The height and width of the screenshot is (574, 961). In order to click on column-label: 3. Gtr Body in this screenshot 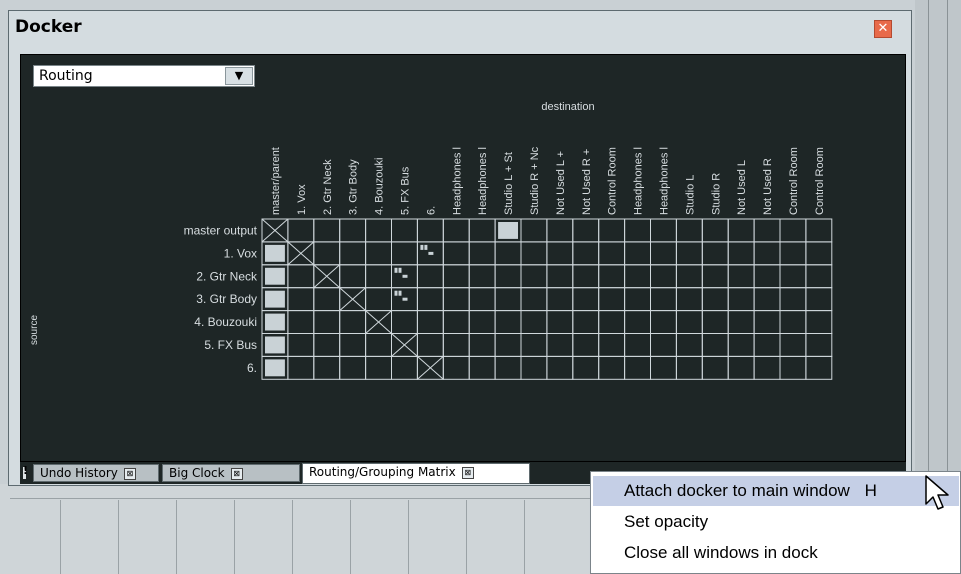, I will do `click(354, 187)`.